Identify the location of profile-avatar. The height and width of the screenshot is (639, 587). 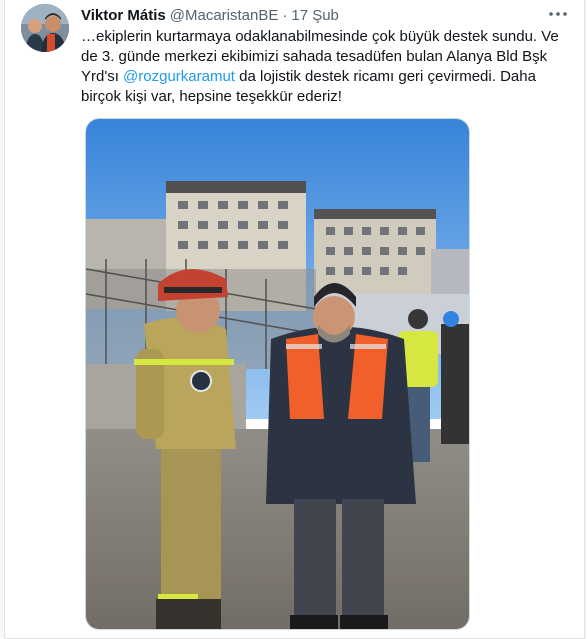
(45, 28).